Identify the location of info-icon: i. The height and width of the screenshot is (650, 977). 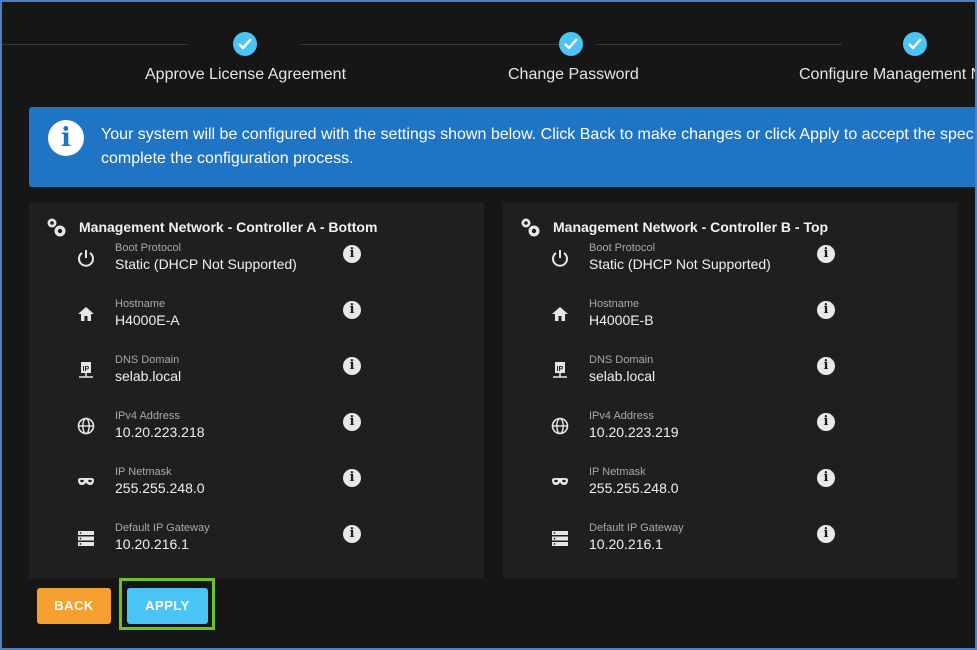
(66, 138).